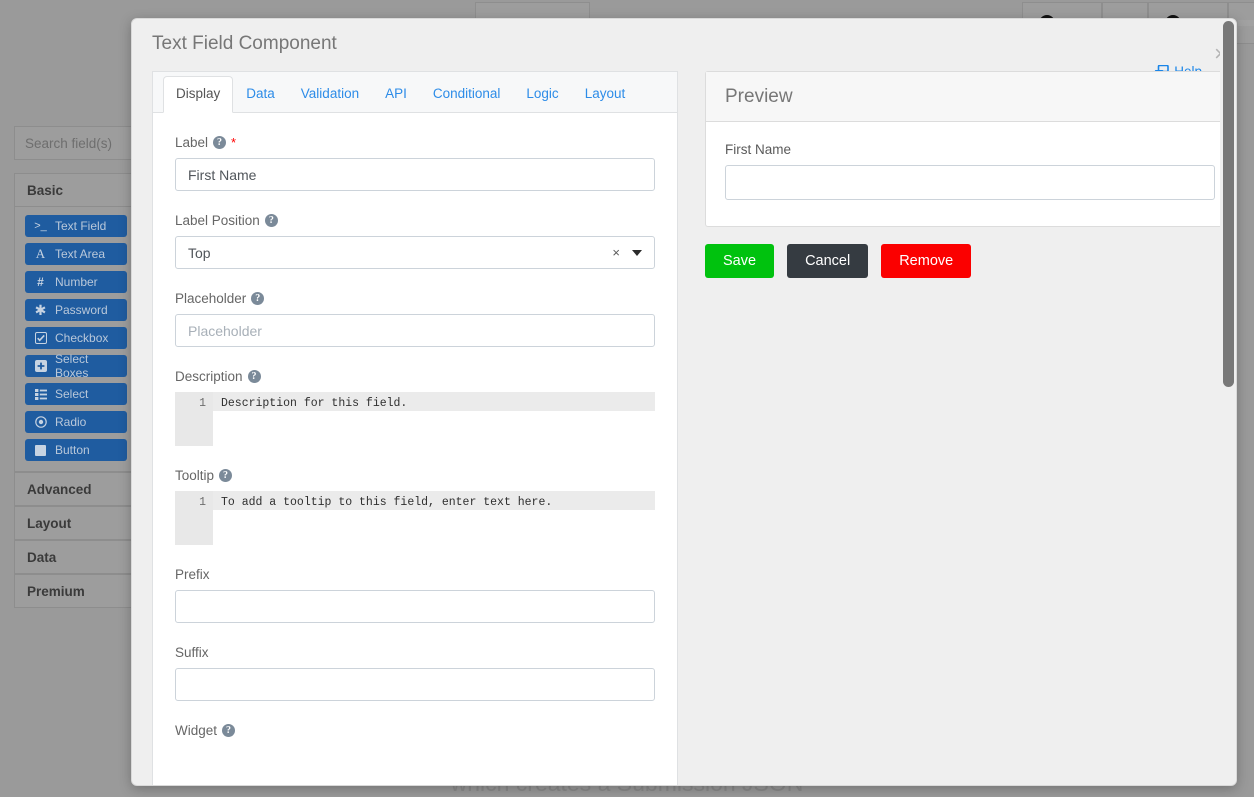 This screenshot has width=1254, height=797. What do you see at coordinates (40, 310) in the screenshot?
I see `asterisk-icon: ✱` at bounding box center [40, 310].